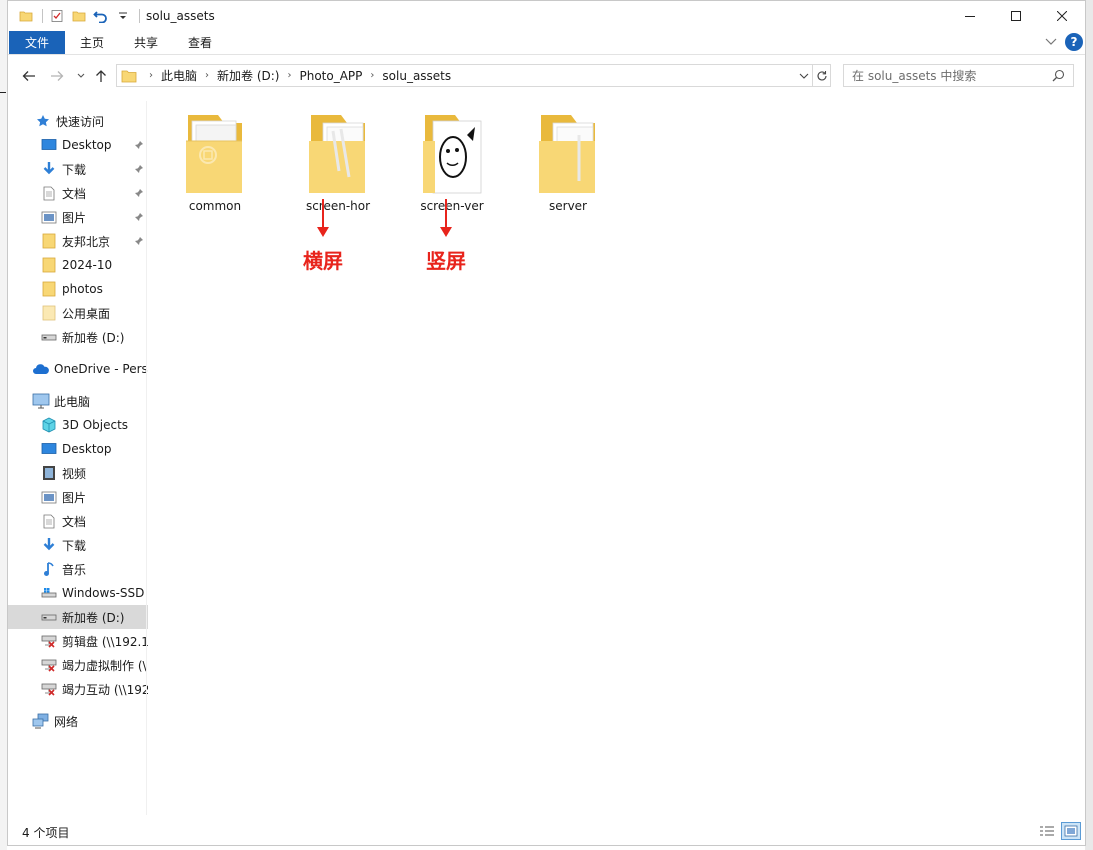 The image size is (1093, 850). What do you see at coordinates (914, 75) in the screenshot?
I see `search-input: 在 solu_assets 中搜索` at bounding box center [914, 75].